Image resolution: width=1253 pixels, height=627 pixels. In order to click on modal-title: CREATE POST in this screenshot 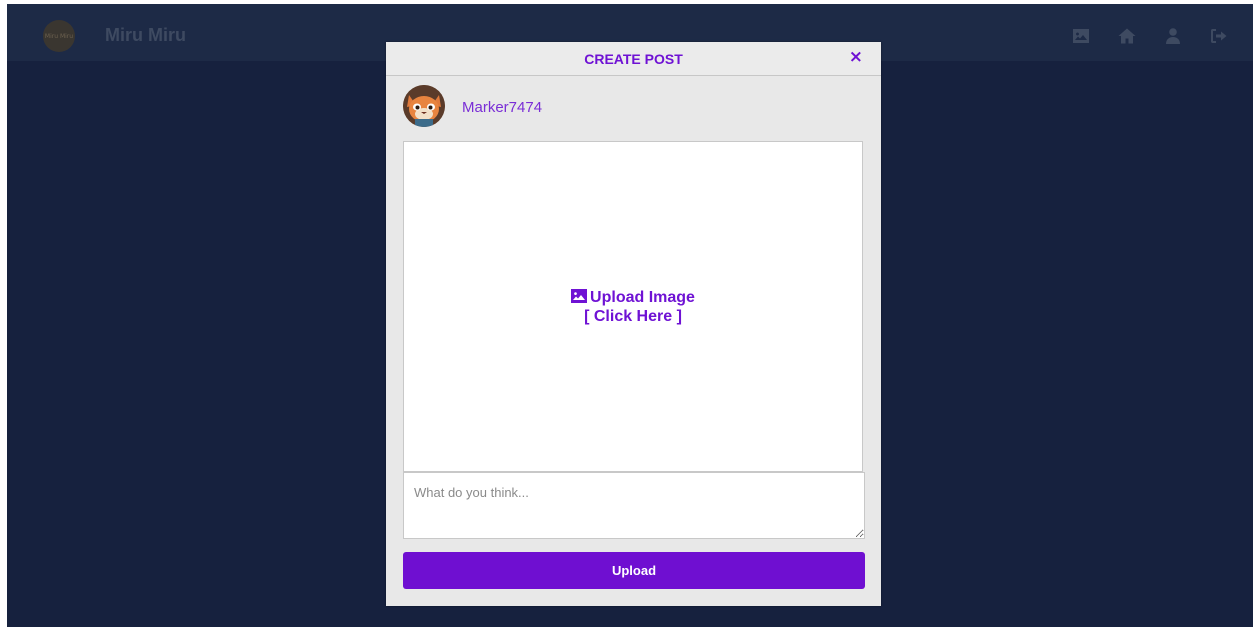, I will do `click(633, 59)`.